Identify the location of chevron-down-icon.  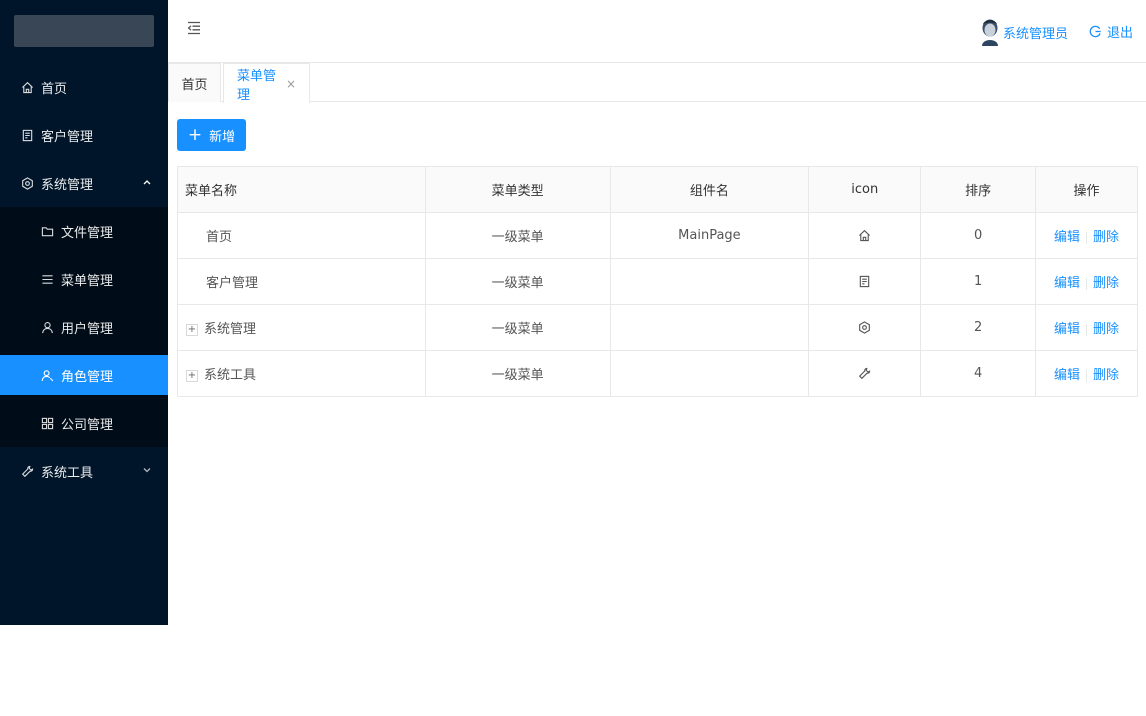
(147, 470).